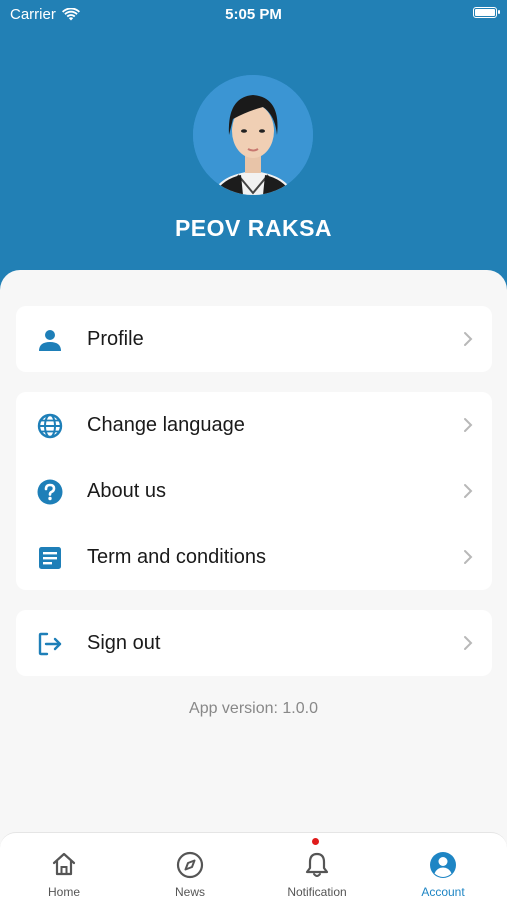  What do you see at coordinates (176, 556) in the screenshot?
I see `menu-item-label: Term and conditions` at bounding box center [176, 556].